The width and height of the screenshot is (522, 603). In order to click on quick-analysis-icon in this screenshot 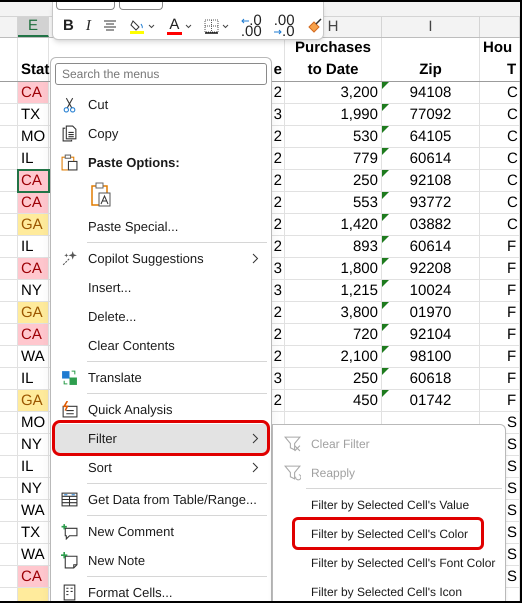, I will do `click(69, 409)`.